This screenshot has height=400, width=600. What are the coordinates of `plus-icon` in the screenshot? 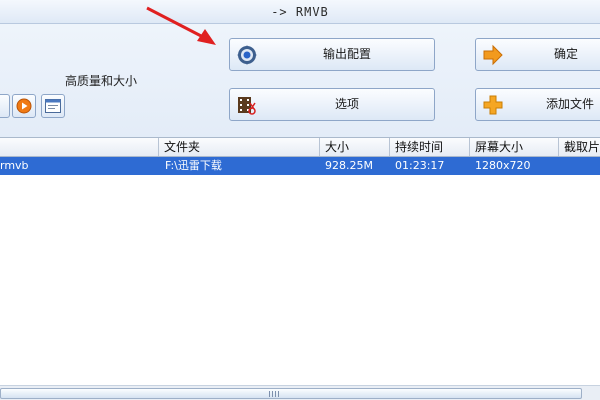 It's located at (493, 105).